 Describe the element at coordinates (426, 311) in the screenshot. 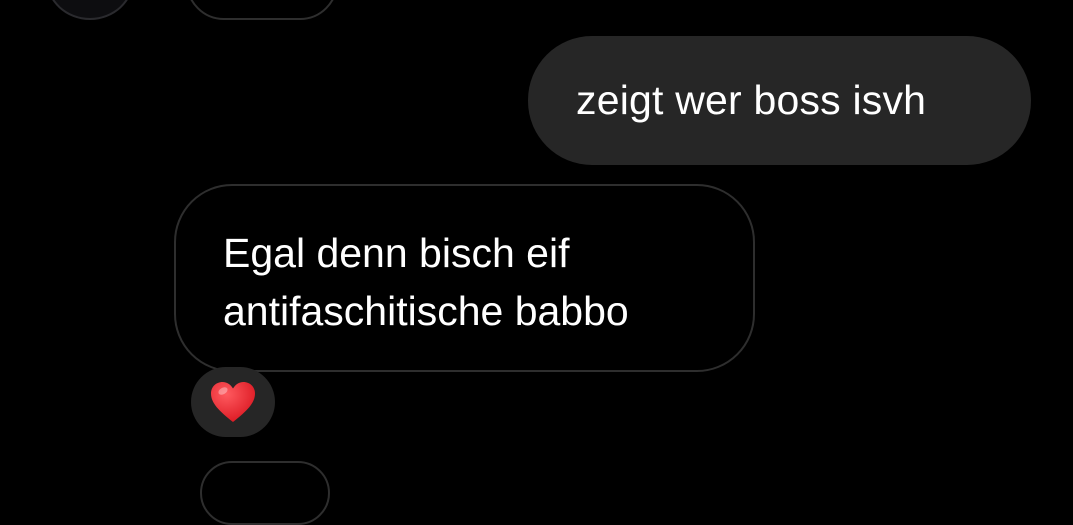

I see `message-text-line-2: antifaschitische babbo` at that location.